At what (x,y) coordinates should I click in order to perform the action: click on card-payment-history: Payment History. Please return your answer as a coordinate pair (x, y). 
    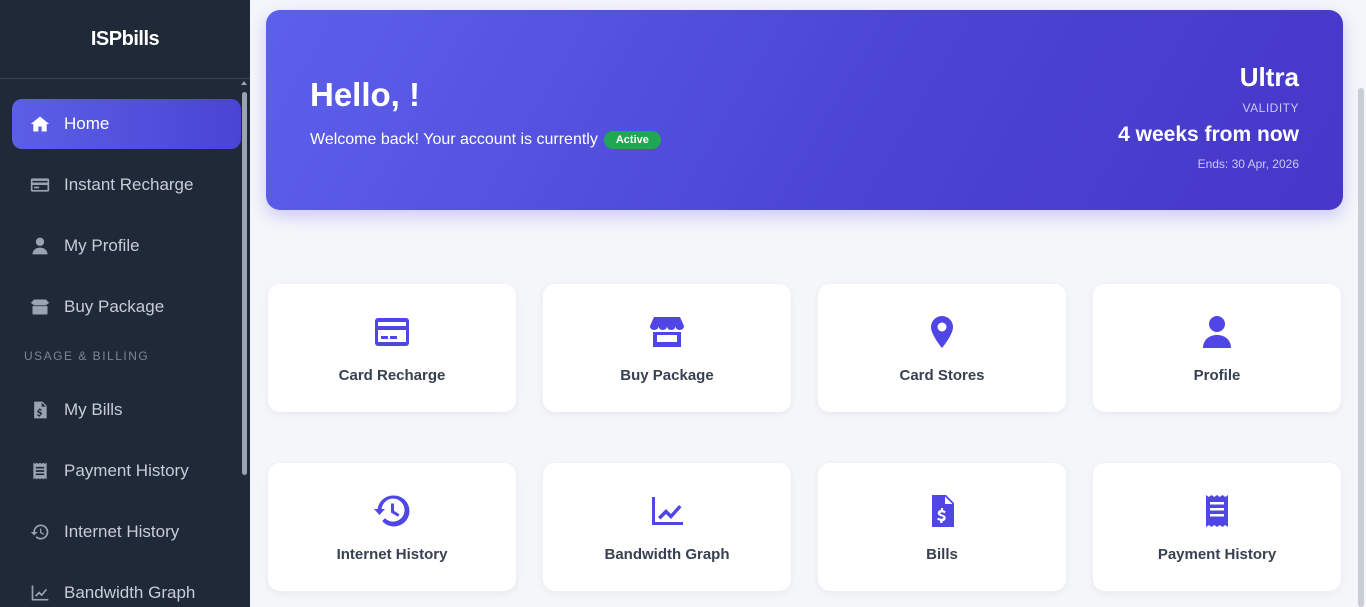
    Looking at the image, I should click on (1217, 527).